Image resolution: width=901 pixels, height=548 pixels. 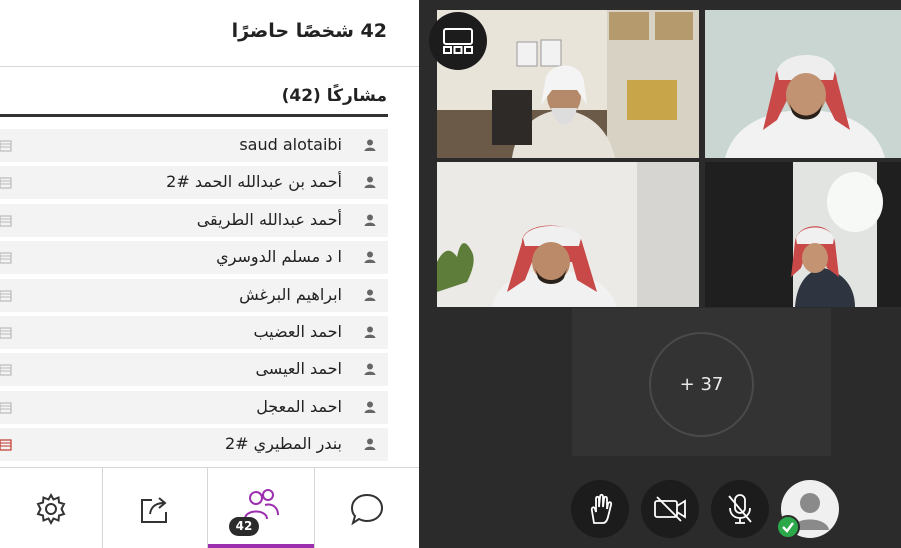 I want to click on raise-hand-icon, so click(x=601, y=508).